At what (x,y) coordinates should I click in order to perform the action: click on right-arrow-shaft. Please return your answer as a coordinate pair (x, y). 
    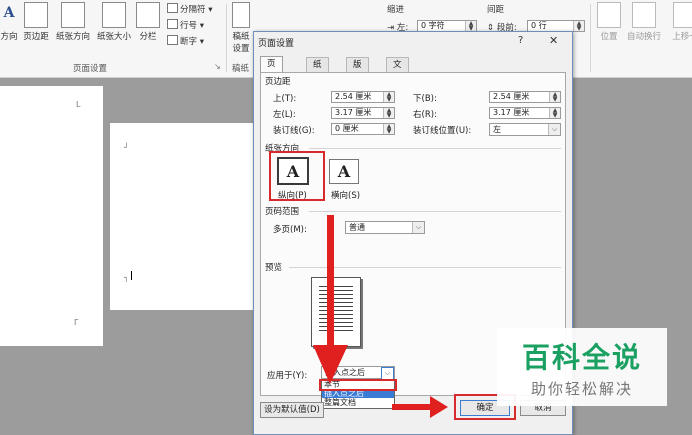
    Looking at the image, I should click on (412, 407).